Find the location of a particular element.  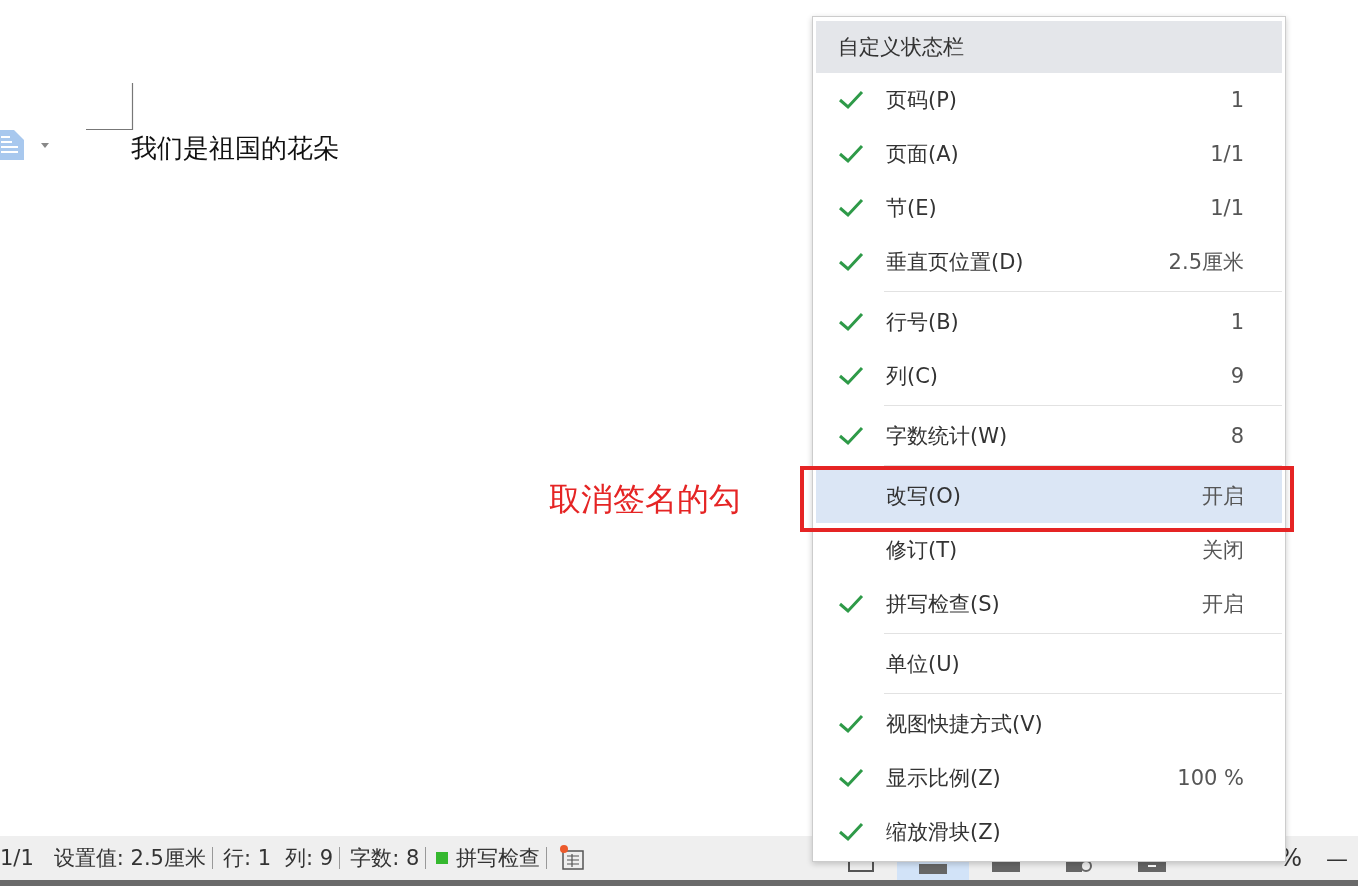

menu-item: 页码(P) 1 is located at coordinates (1049, 100).